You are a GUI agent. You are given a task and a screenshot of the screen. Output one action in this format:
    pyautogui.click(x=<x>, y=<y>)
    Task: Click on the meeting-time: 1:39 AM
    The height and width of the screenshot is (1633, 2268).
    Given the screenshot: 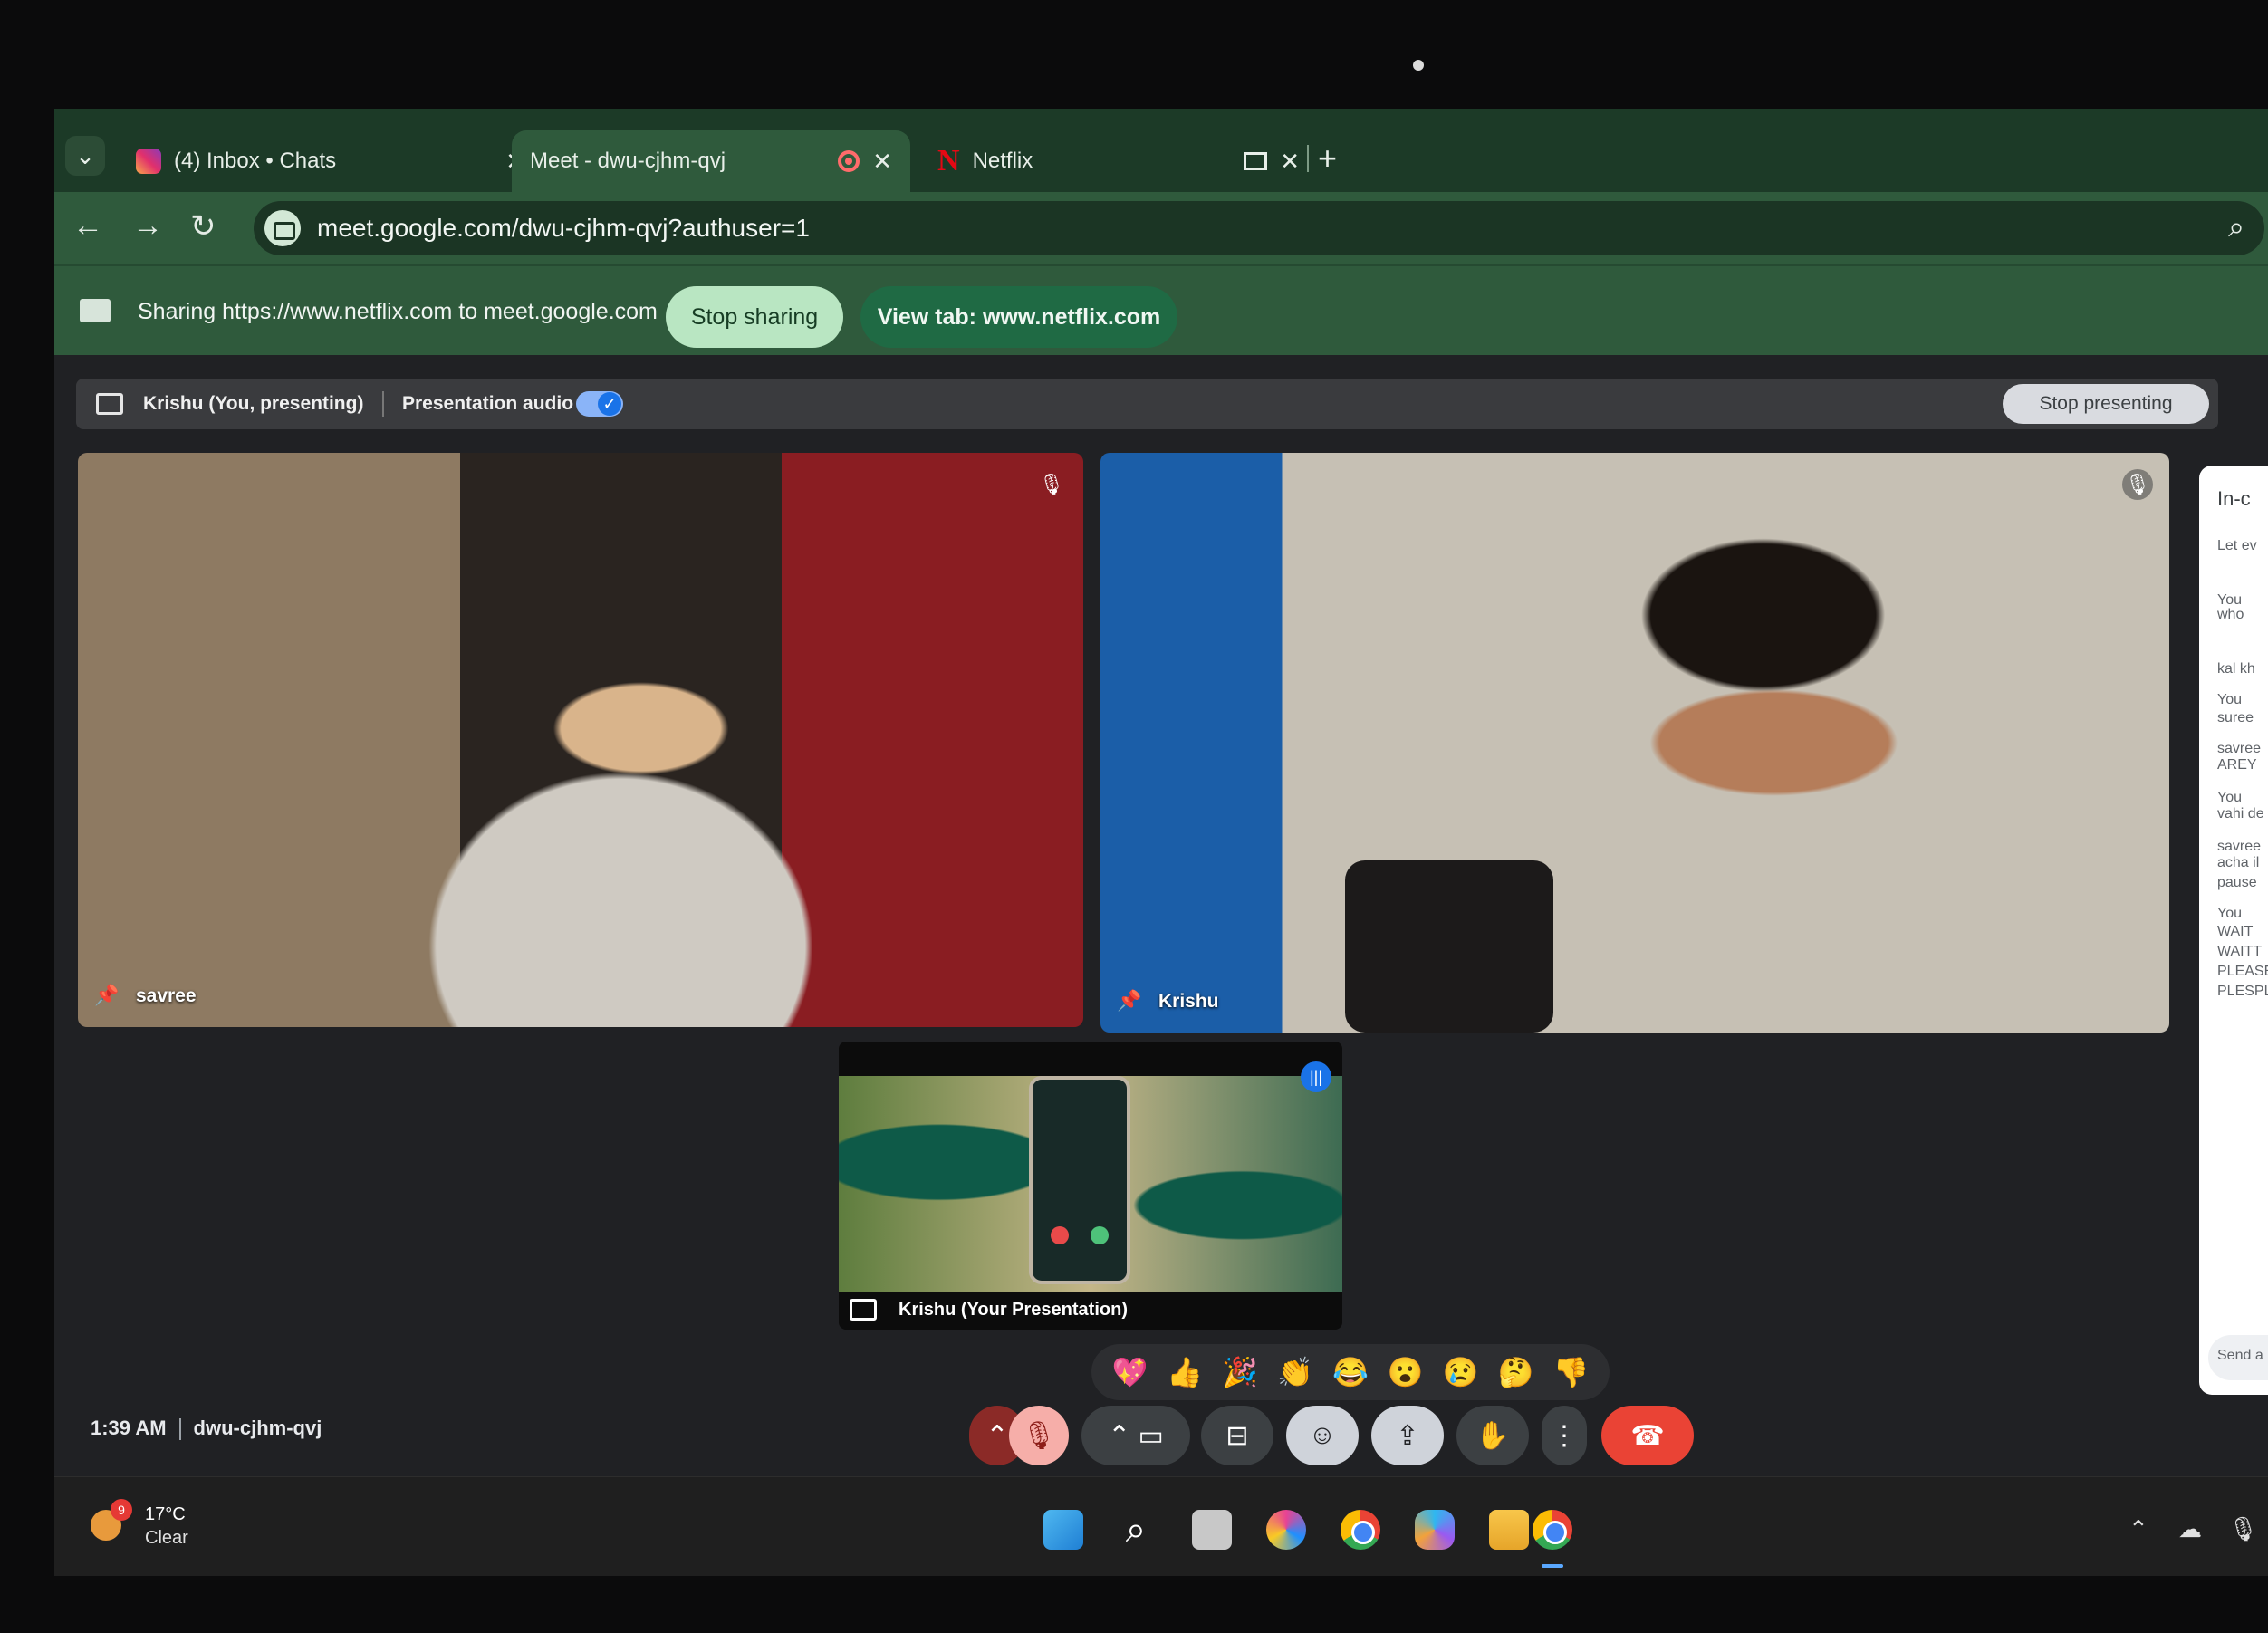 What is the action you would take?
    pyautogui.click(x=129, y=1428)
    